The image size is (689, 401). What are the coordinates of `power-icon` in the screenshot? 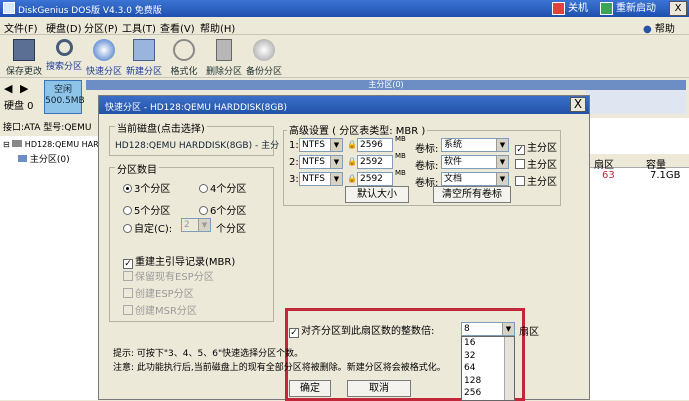 It's located at (558, 8).